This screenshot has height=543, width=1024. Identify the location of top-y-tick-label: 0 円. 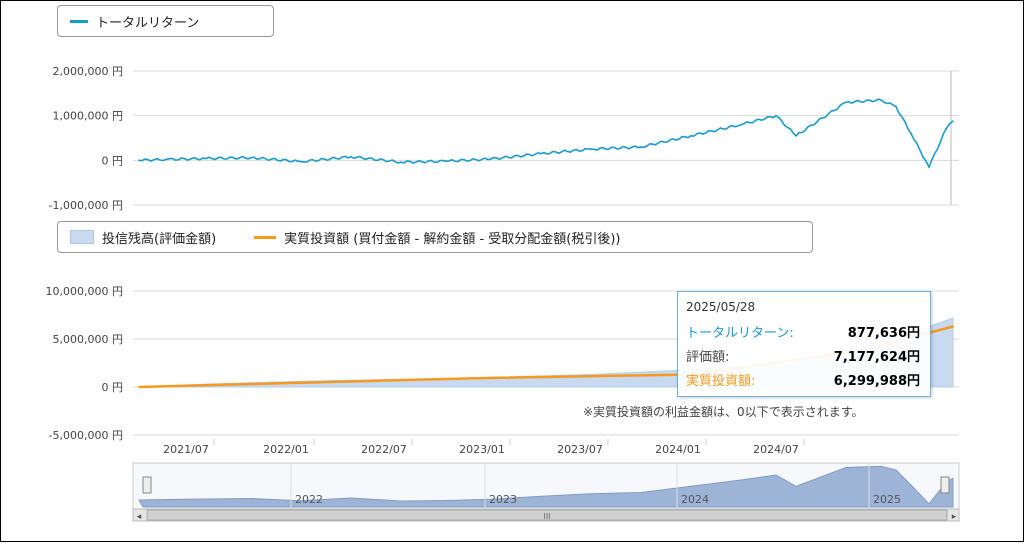
(113, 160).